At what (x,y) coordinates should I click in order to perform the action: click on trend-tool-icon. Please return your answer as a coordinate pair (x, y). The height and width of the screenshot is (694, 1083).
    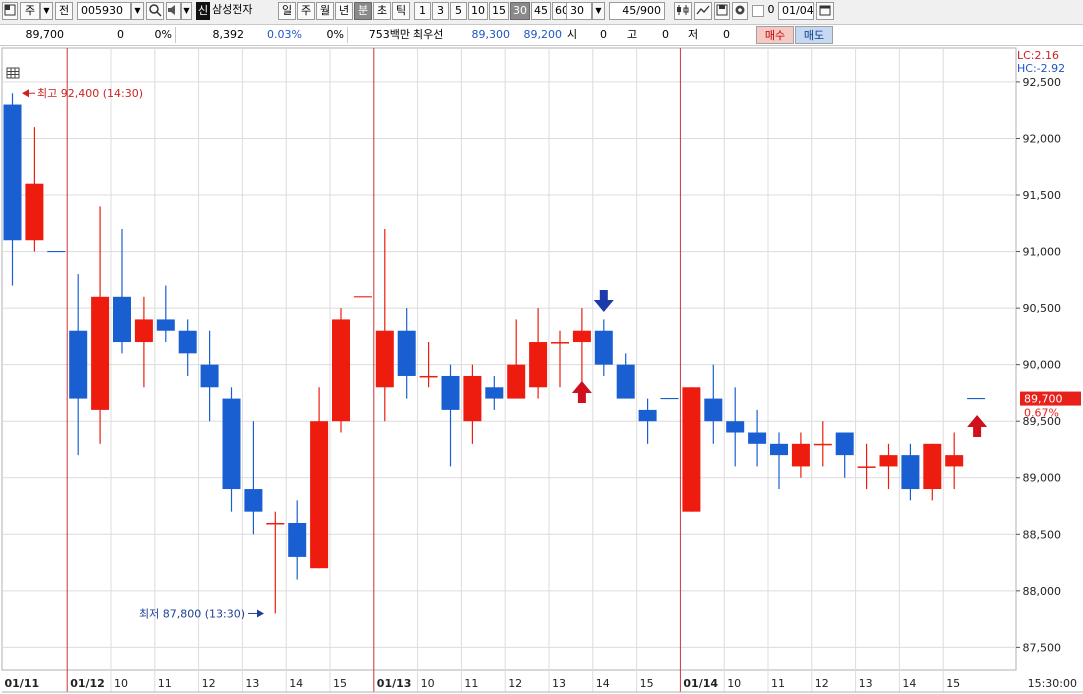
    Looking at the image, I should click on (703, 11).